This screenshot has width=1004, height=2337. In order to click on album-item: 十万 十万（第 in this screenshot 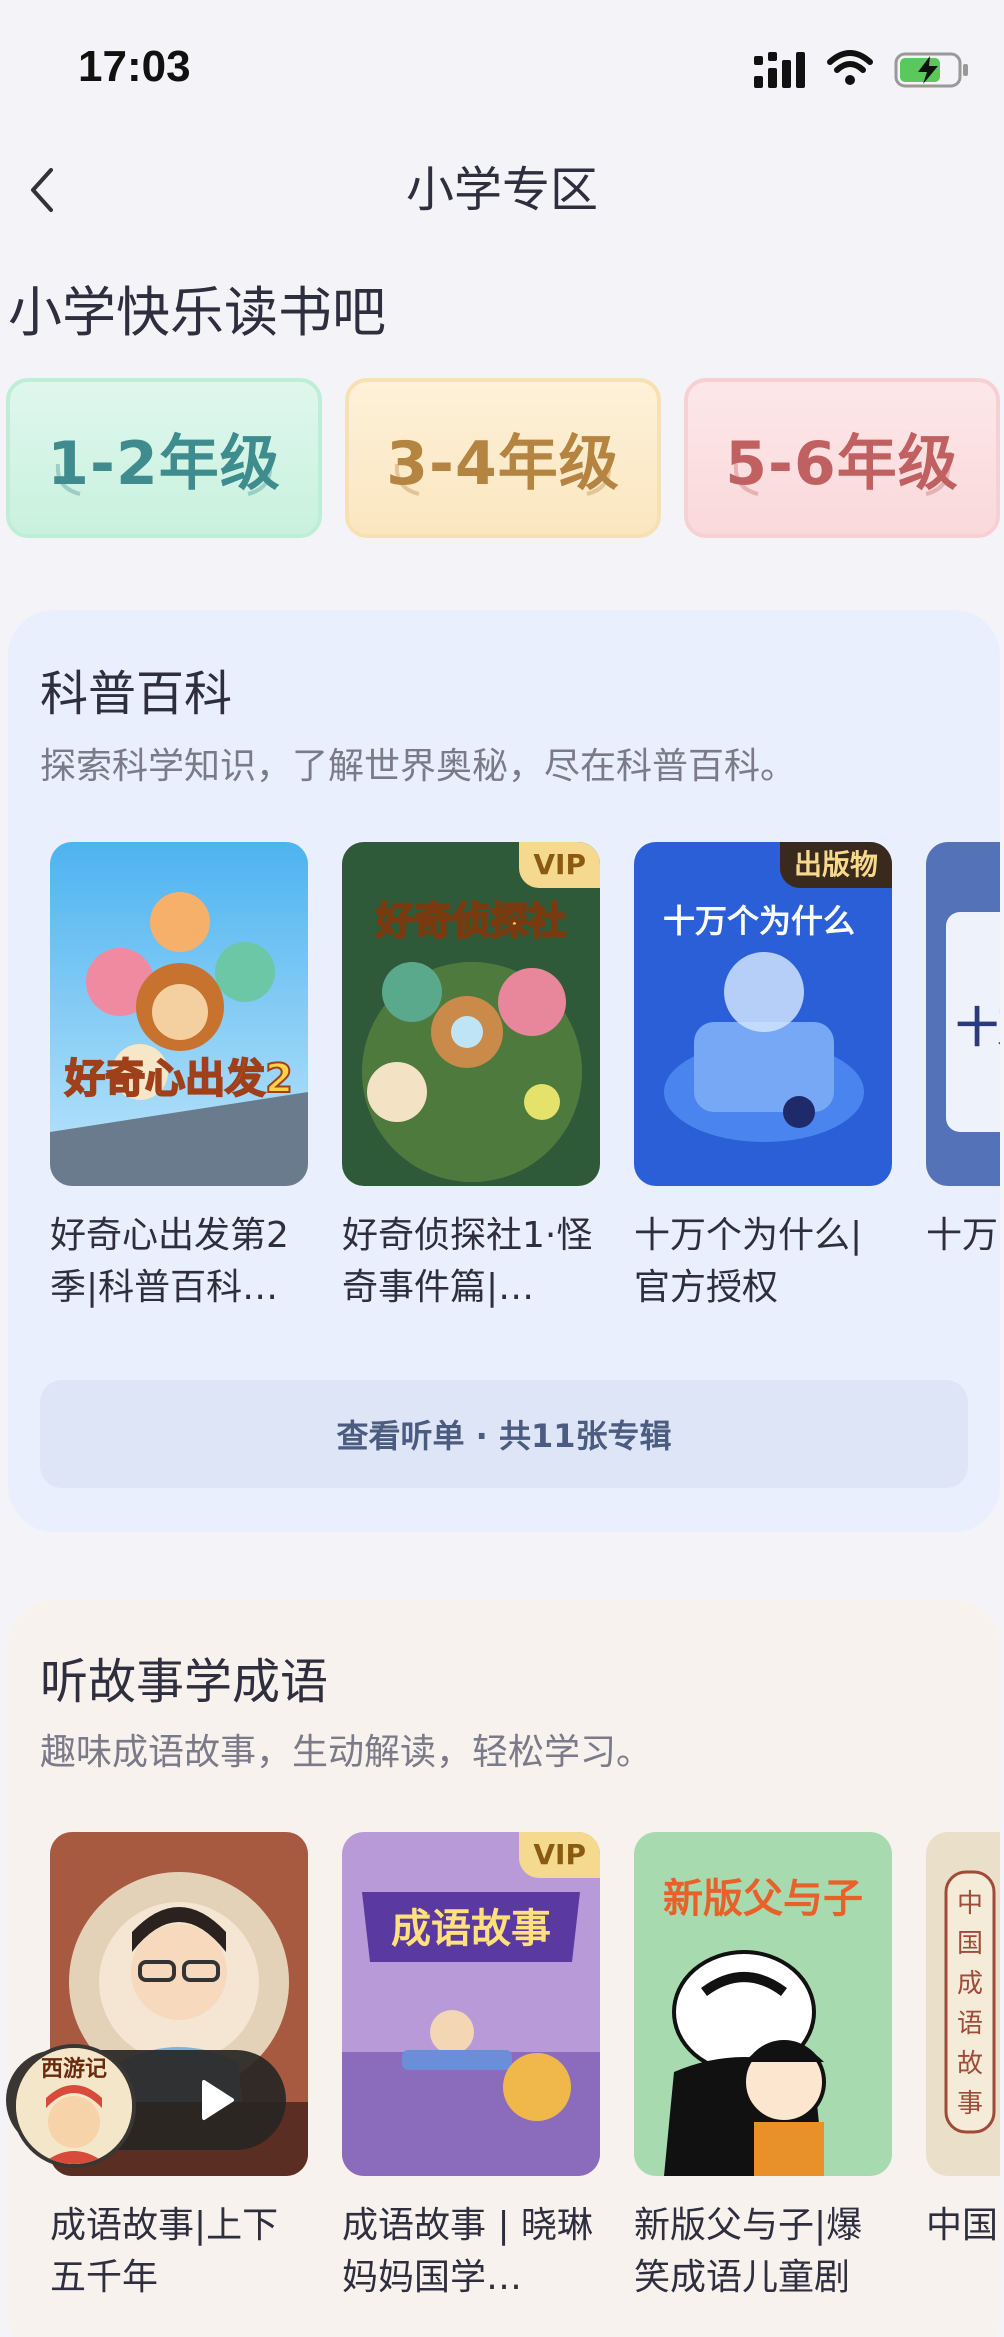, I will do `click(963, 1078)`.